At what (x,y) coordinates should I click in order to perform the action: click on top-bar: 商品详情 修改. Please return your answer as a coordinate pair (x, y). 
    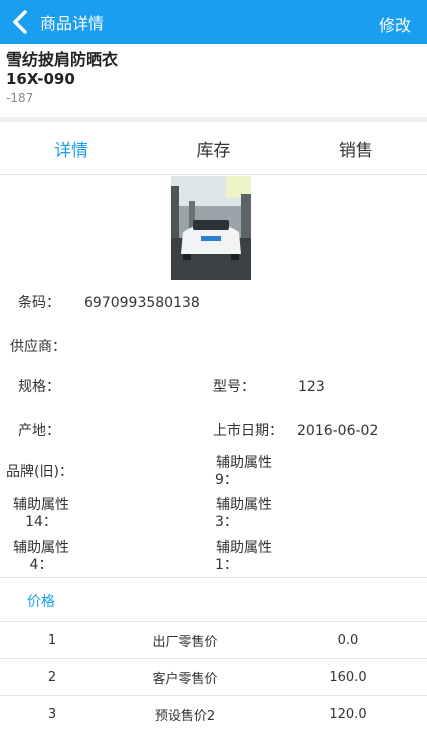
    Looking at the image, I should click on (213, 22).